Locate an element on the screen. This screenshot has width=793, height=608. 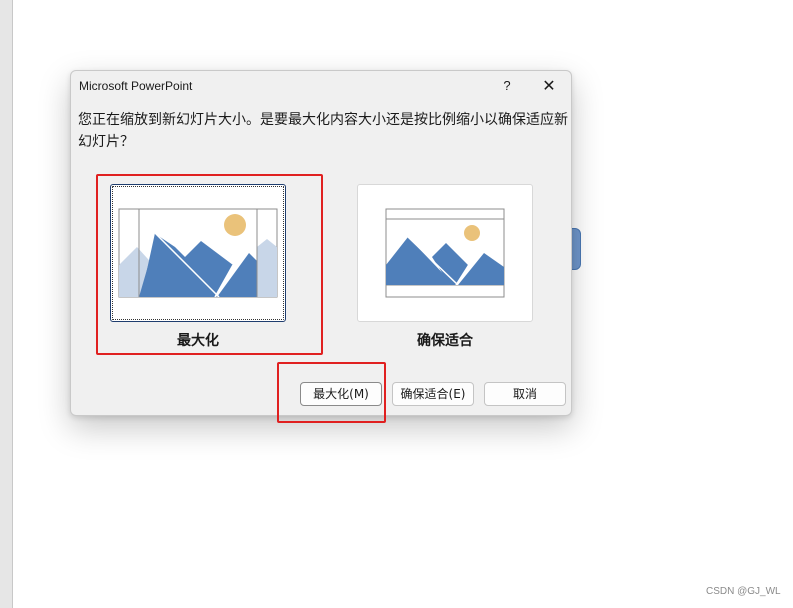
close-button: ✕ is located at coordinates (549, 86).